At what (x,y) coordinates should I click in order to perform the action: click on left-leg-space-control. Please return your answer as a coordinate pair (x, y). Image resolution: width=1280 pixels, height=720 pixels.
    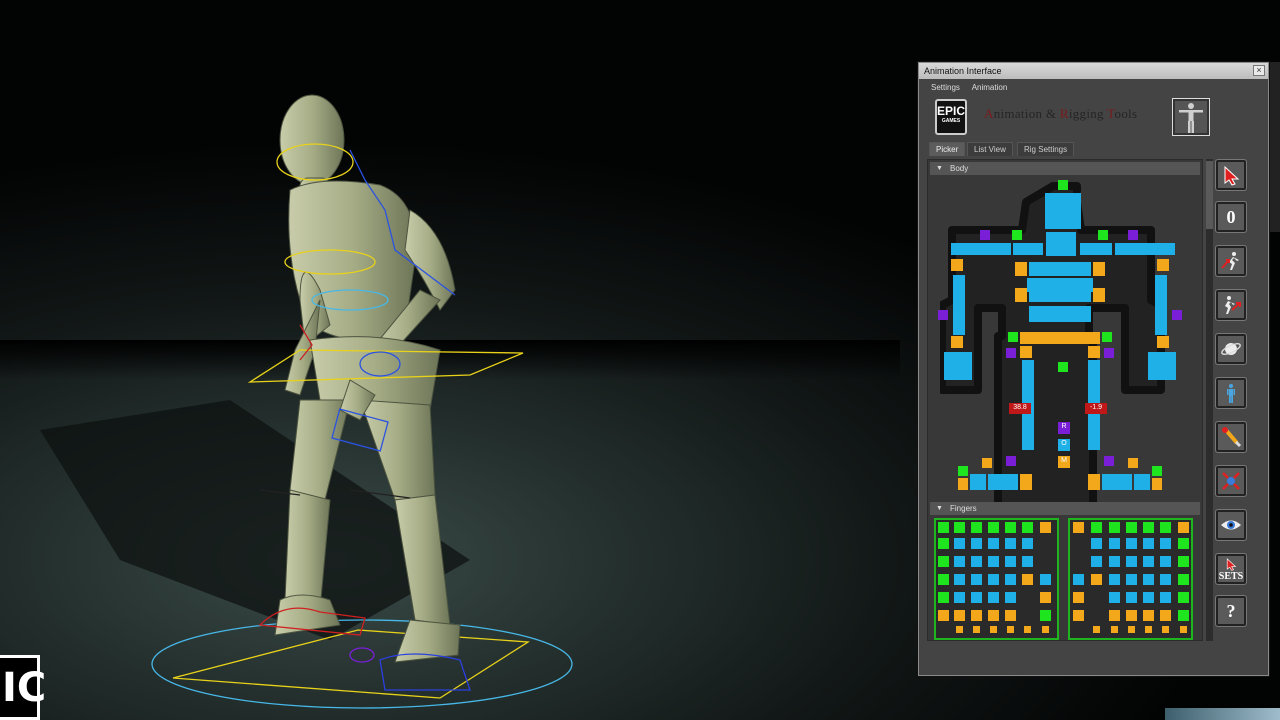
    Looking at the image, I should click on (1011, 353).